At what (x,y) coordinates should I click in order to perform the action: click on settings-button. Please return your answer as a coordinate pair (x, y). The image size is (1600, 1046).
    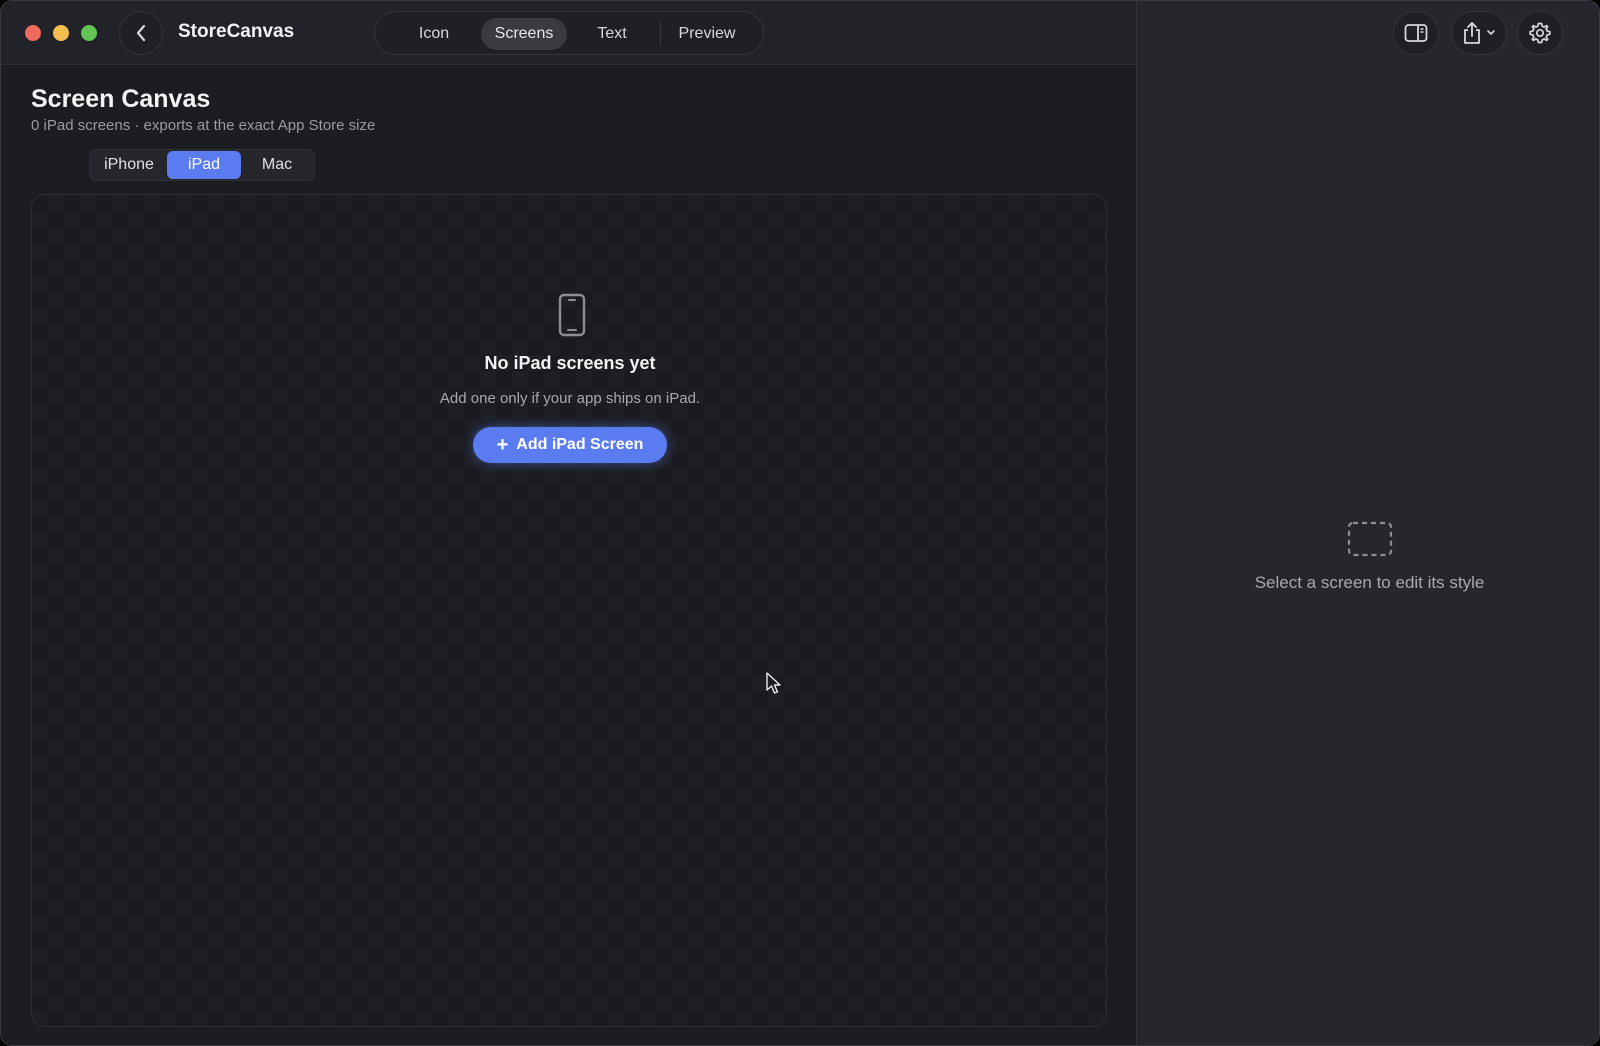
    Looking at the image, I should click on (1540, 33).